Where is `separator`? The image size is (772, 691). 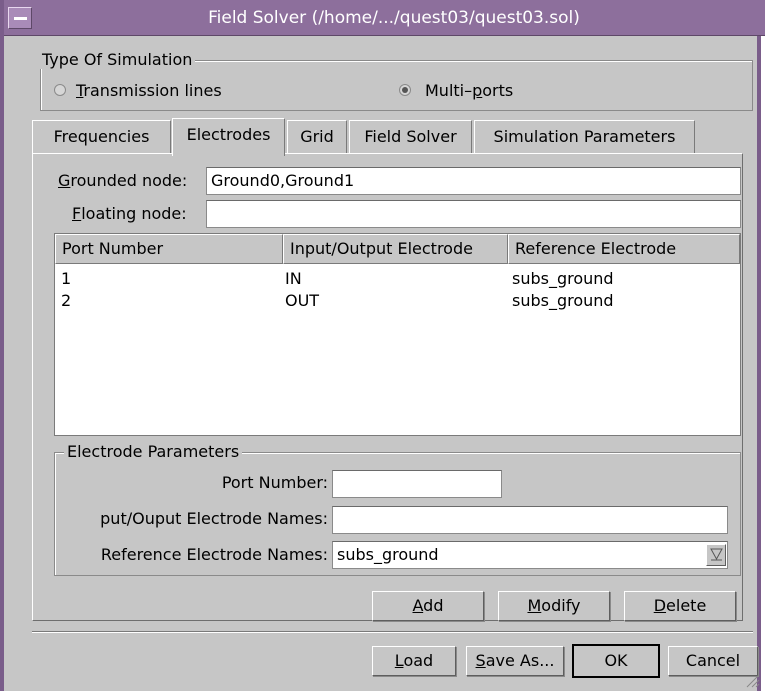 separator is located at coordinates (392, 632).